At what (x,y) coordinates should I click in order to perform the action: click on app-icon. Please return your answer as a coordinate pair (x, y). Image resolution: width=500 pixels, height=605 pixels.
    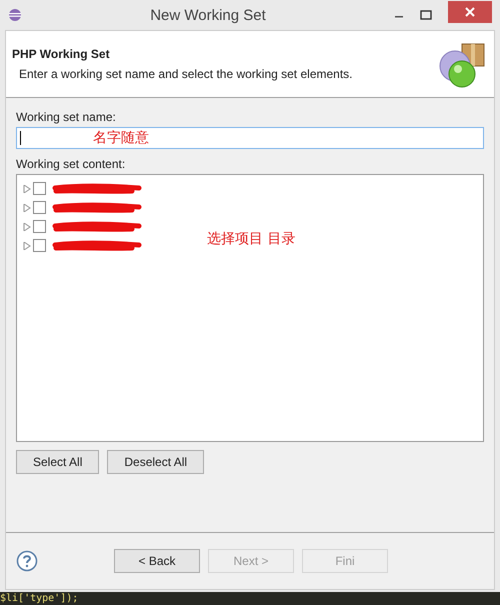
    Looking at the image, I should click on (15, 15).